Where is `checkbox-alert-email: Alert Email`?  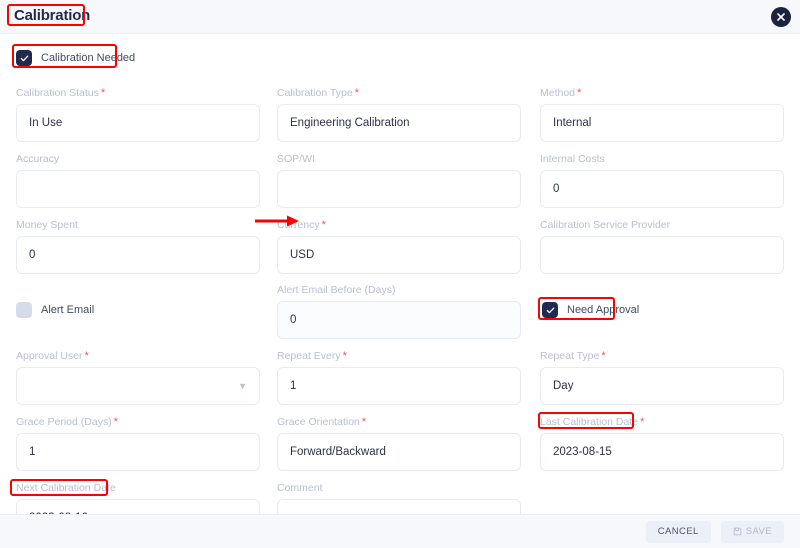 checkbox-alert-email: Alert Email is located at coordinates (55, 310).